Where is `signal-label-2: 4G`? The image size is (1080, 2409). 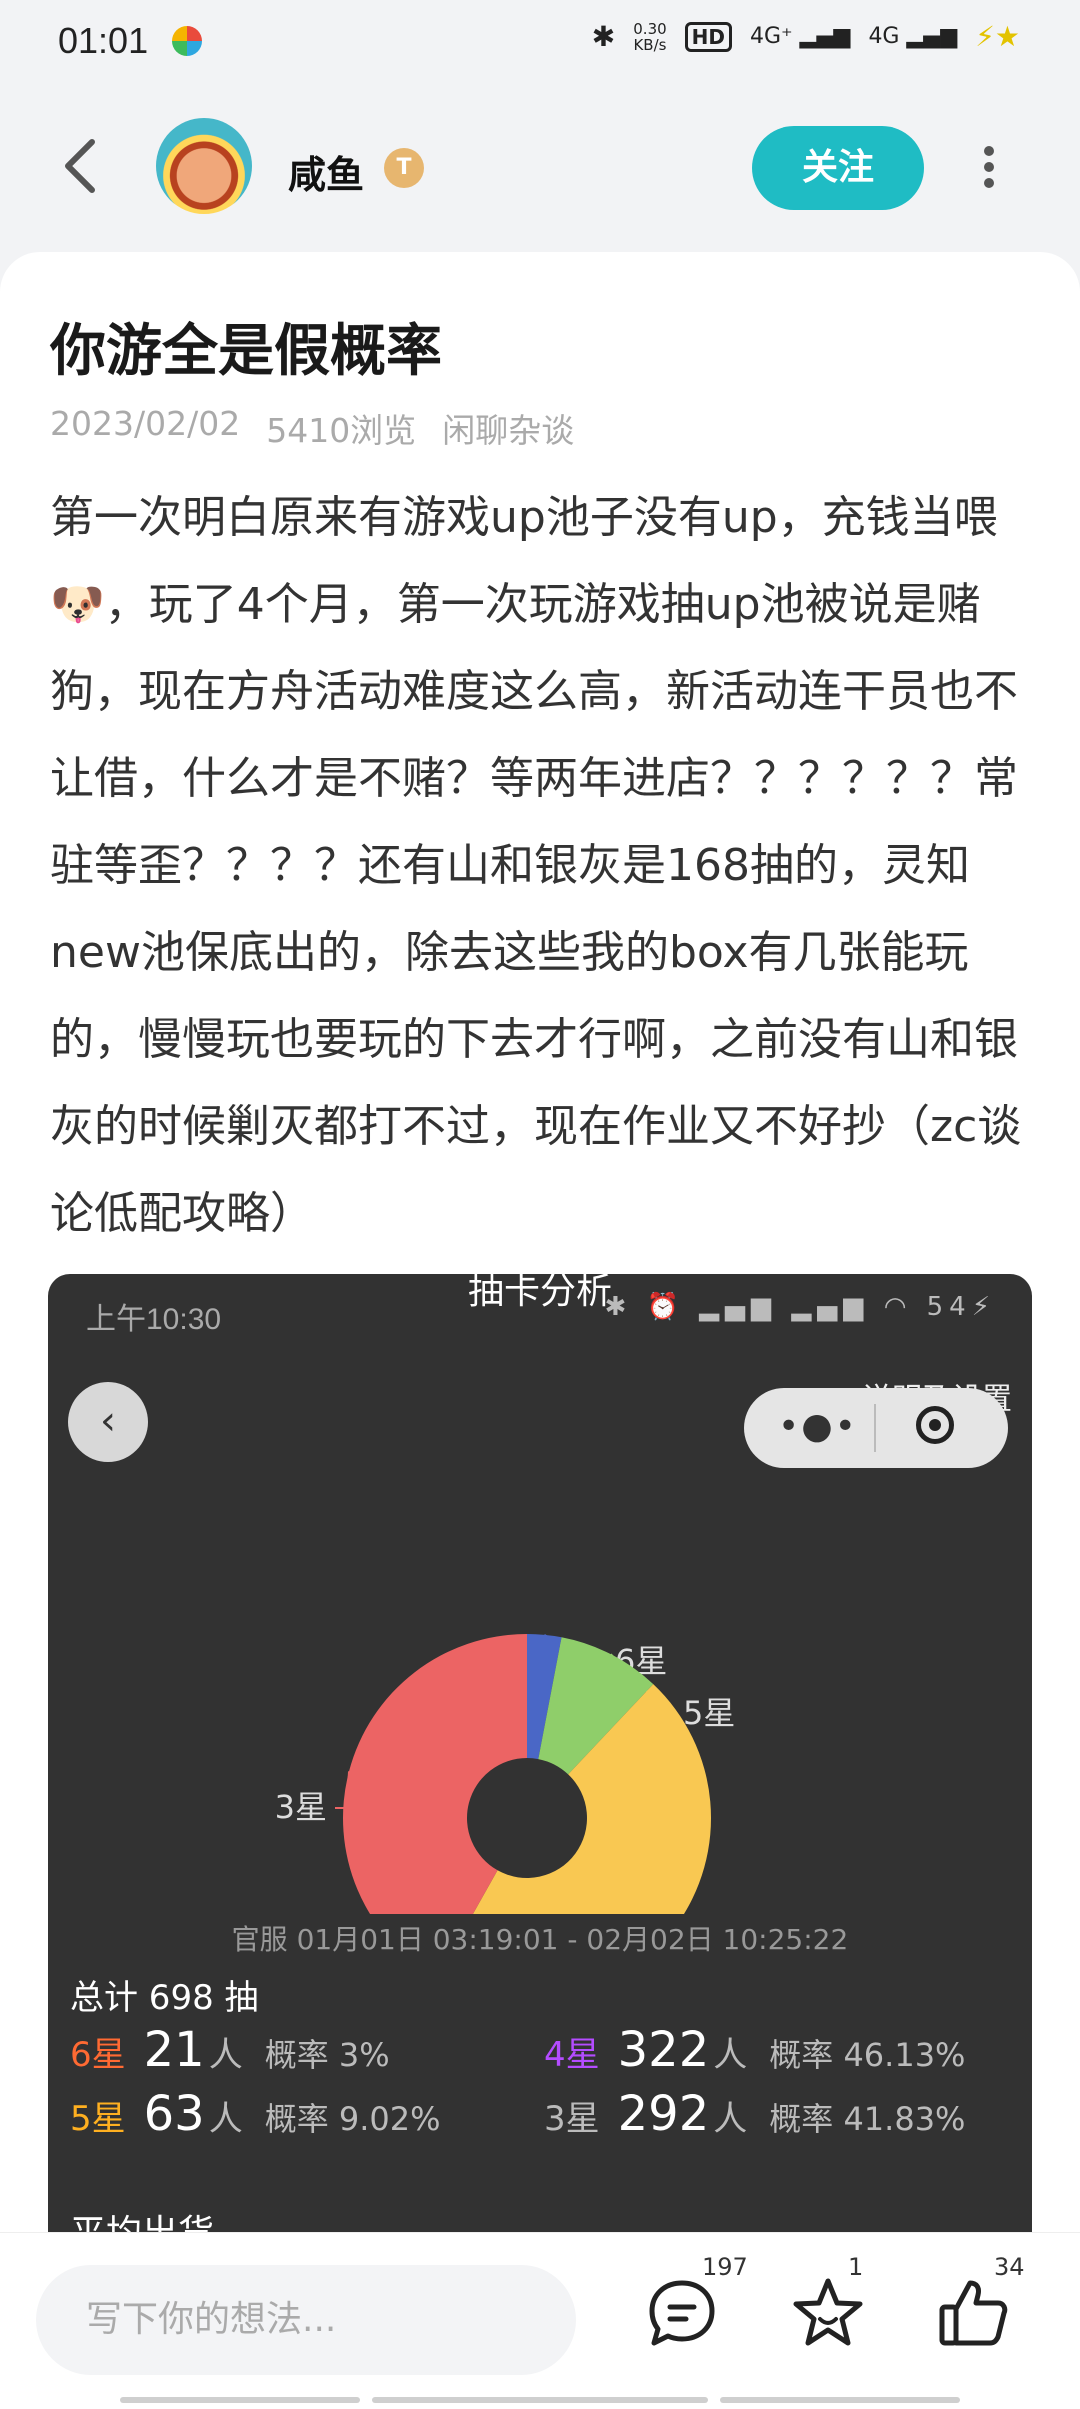
signal-label-2: 4G is located at coordinates (884, 36).